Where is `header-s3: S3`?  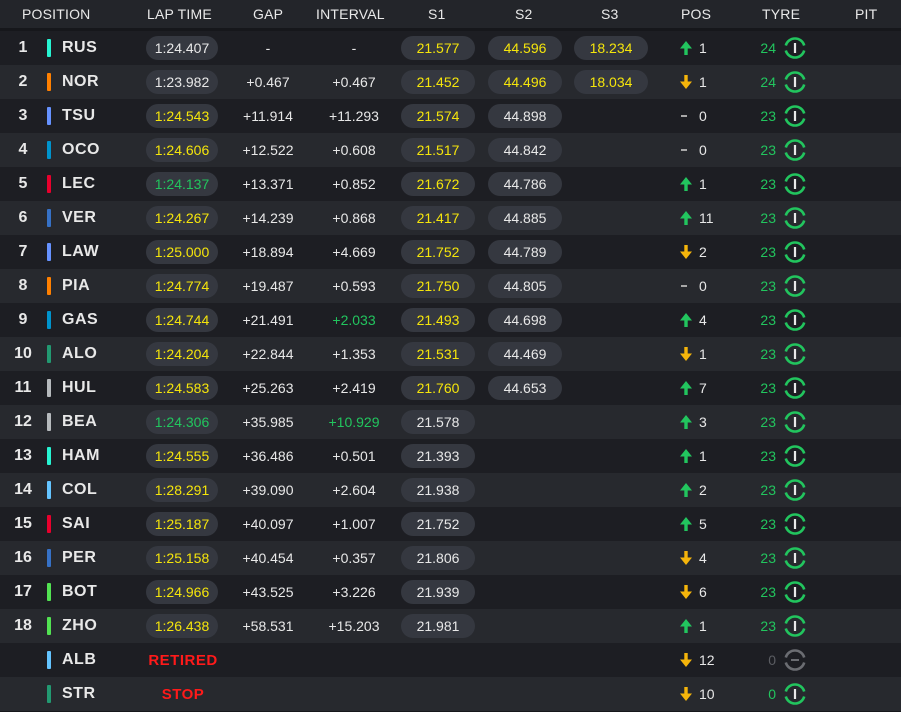
header-s3: S3 is located at coordinates (610, 14).